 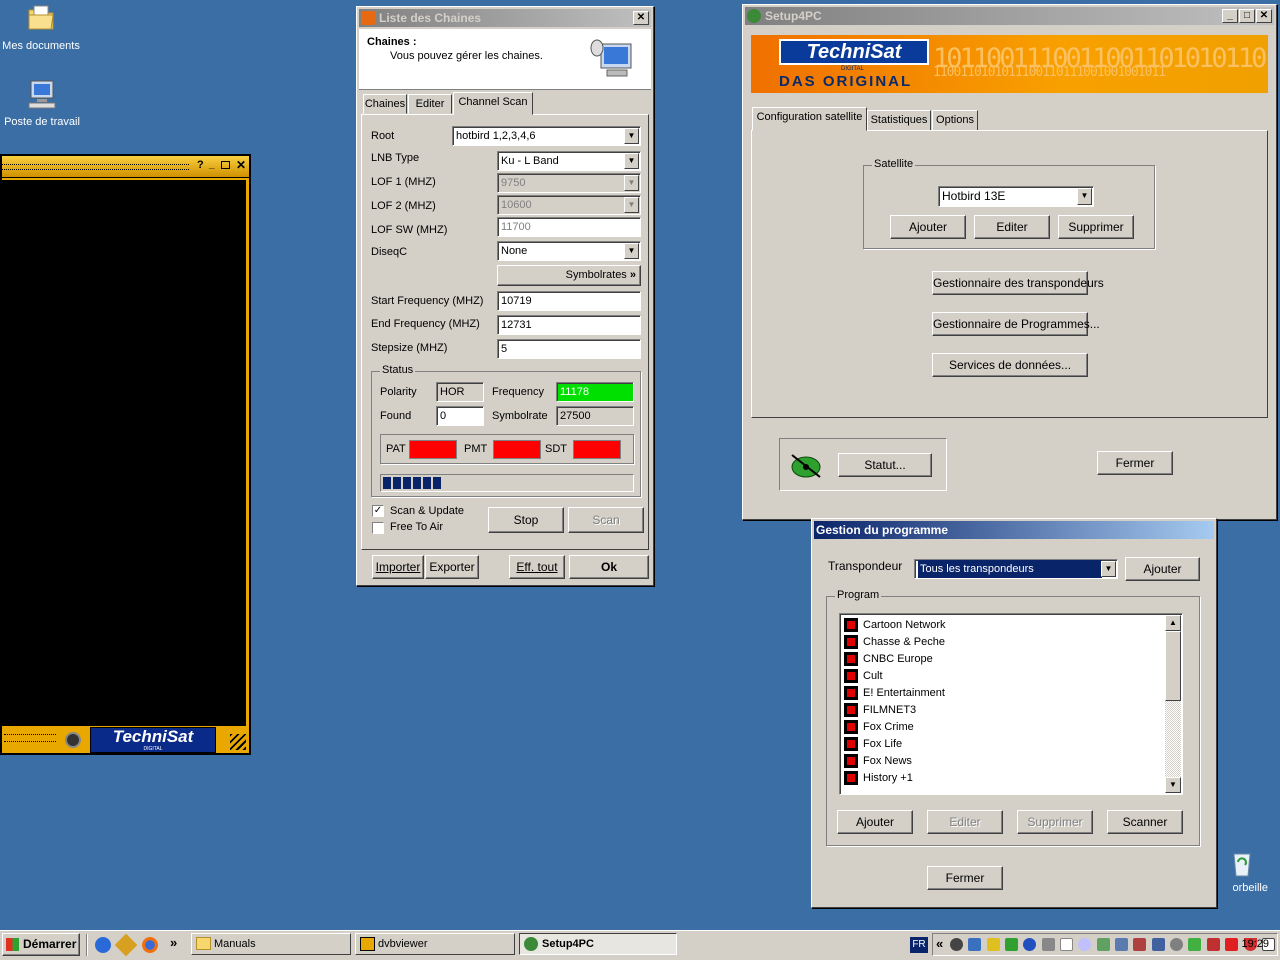 I want to click on tab-configuration-satellite: Configuration satellite, so click(x=809, y=119).